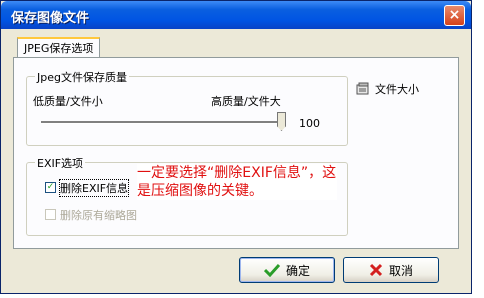 The height and width of the screenshot is (298, 484). I want to click on remove-exif-checkbox: ✓, so click(50, 187).